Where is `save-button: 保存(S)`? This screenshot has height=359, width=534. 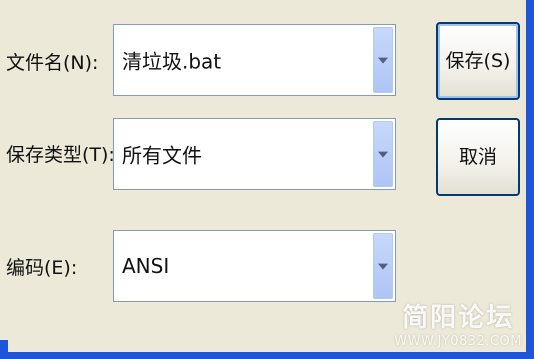 save-button: 保存(S) is located at coordinates (478, 61).